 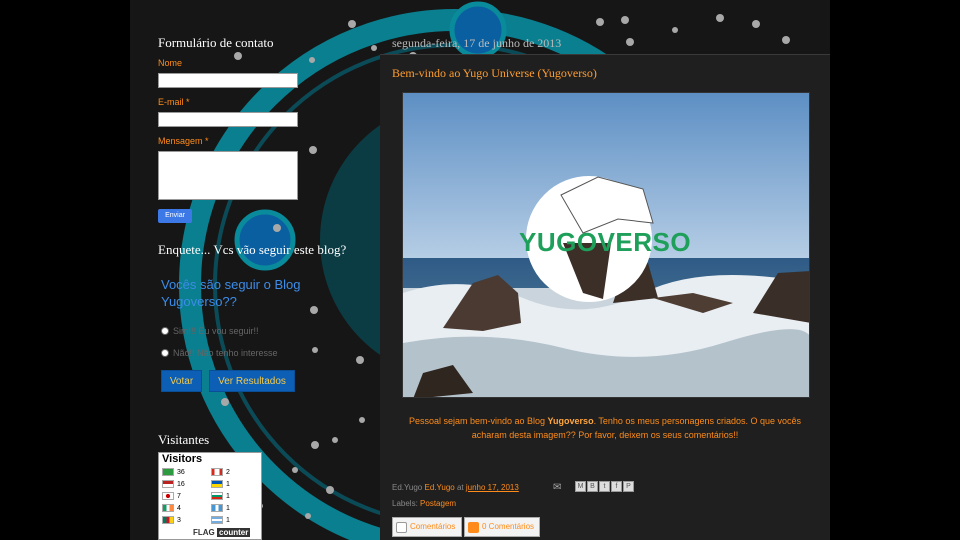 I want to click on argentina-flag-icon, so click(x=217, y=520).